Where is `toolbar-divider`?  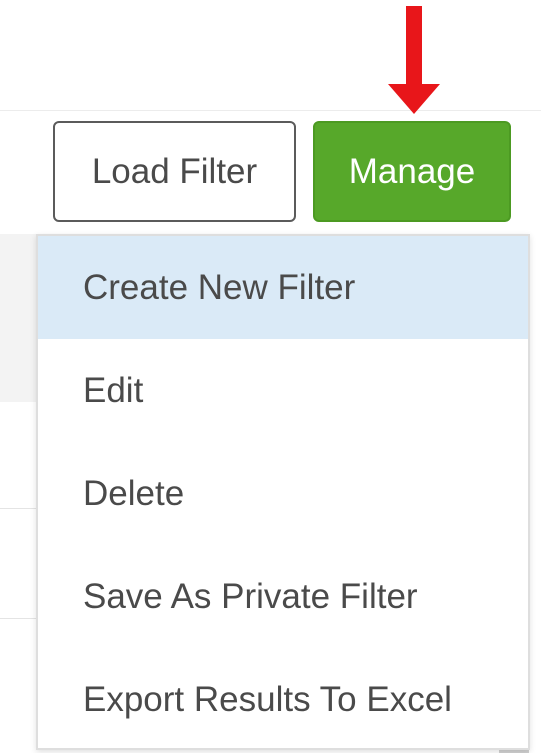 toolbar-divider is located at coordinates (270, 110).